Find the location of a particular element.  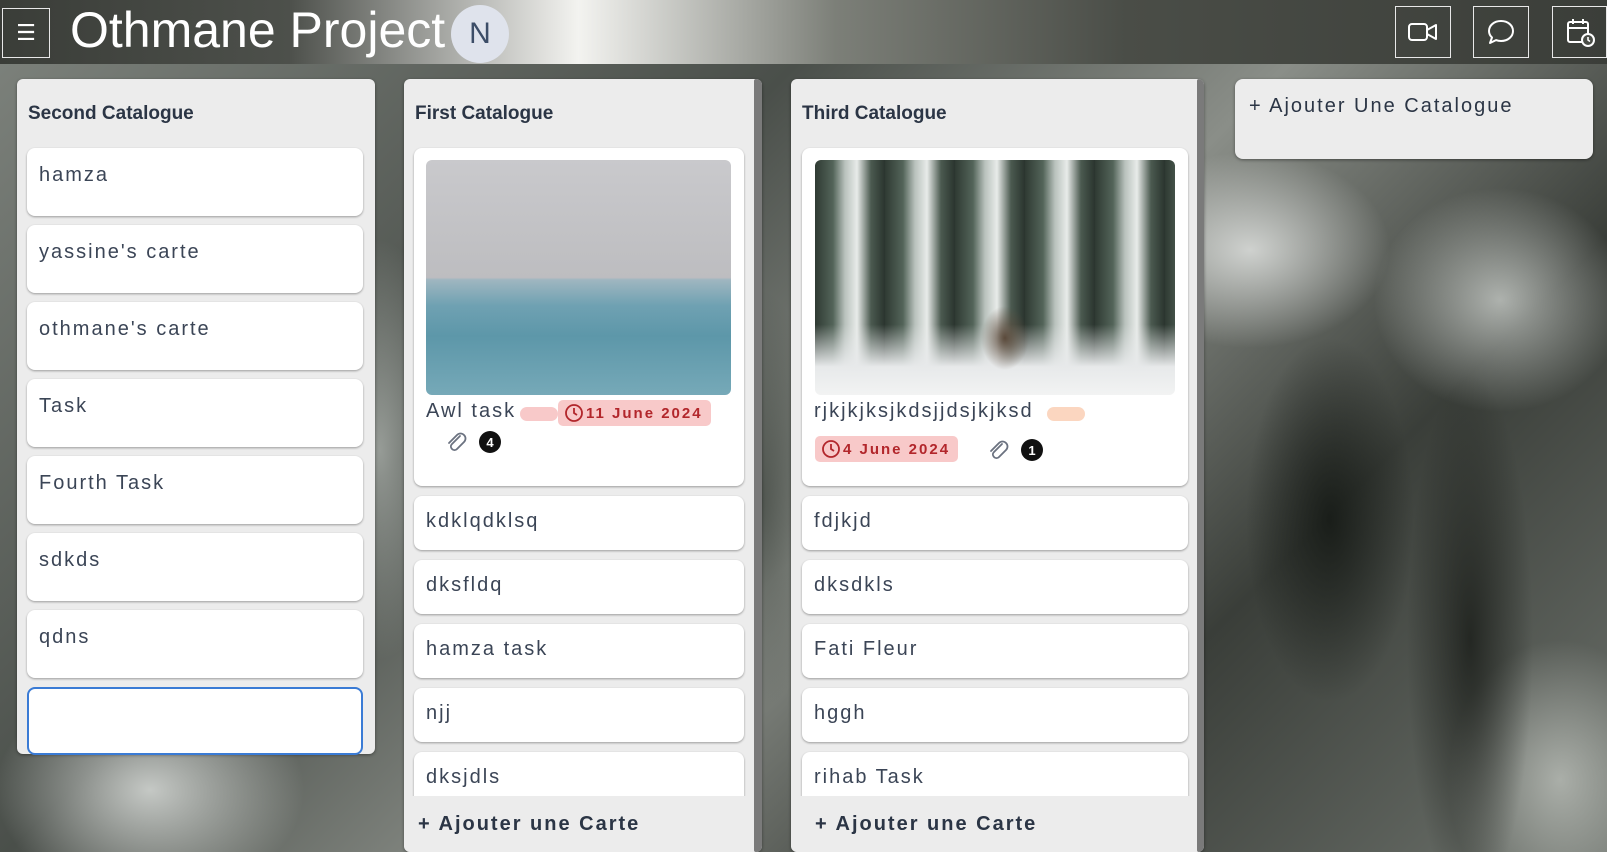

project-title: Othmane Project is located at coordinates (258, 30).